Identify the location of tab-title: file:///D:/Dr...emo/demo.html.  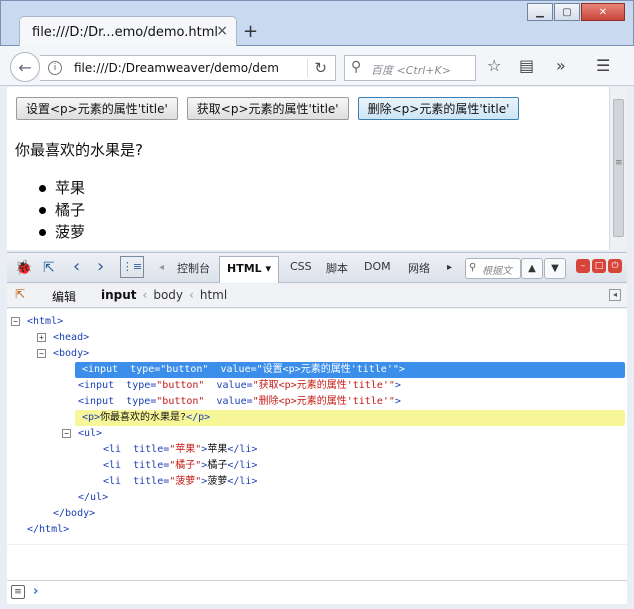
(125, 32).